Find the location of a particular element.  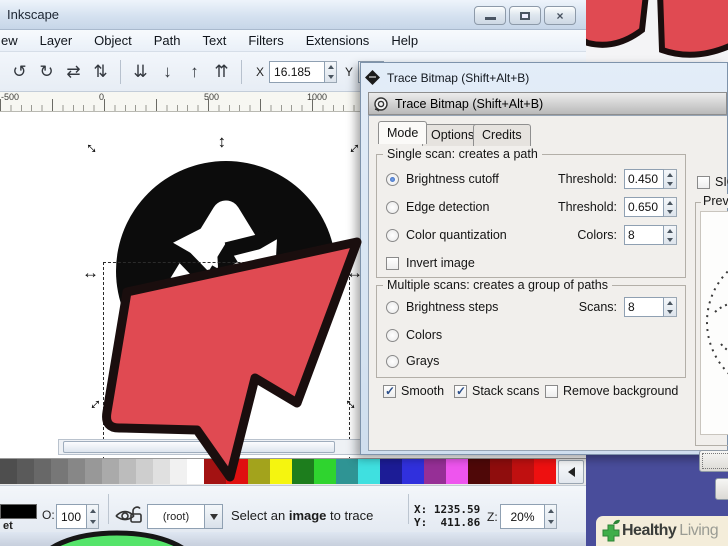

menu-item-object: Object is located at coordinates (113, 40).